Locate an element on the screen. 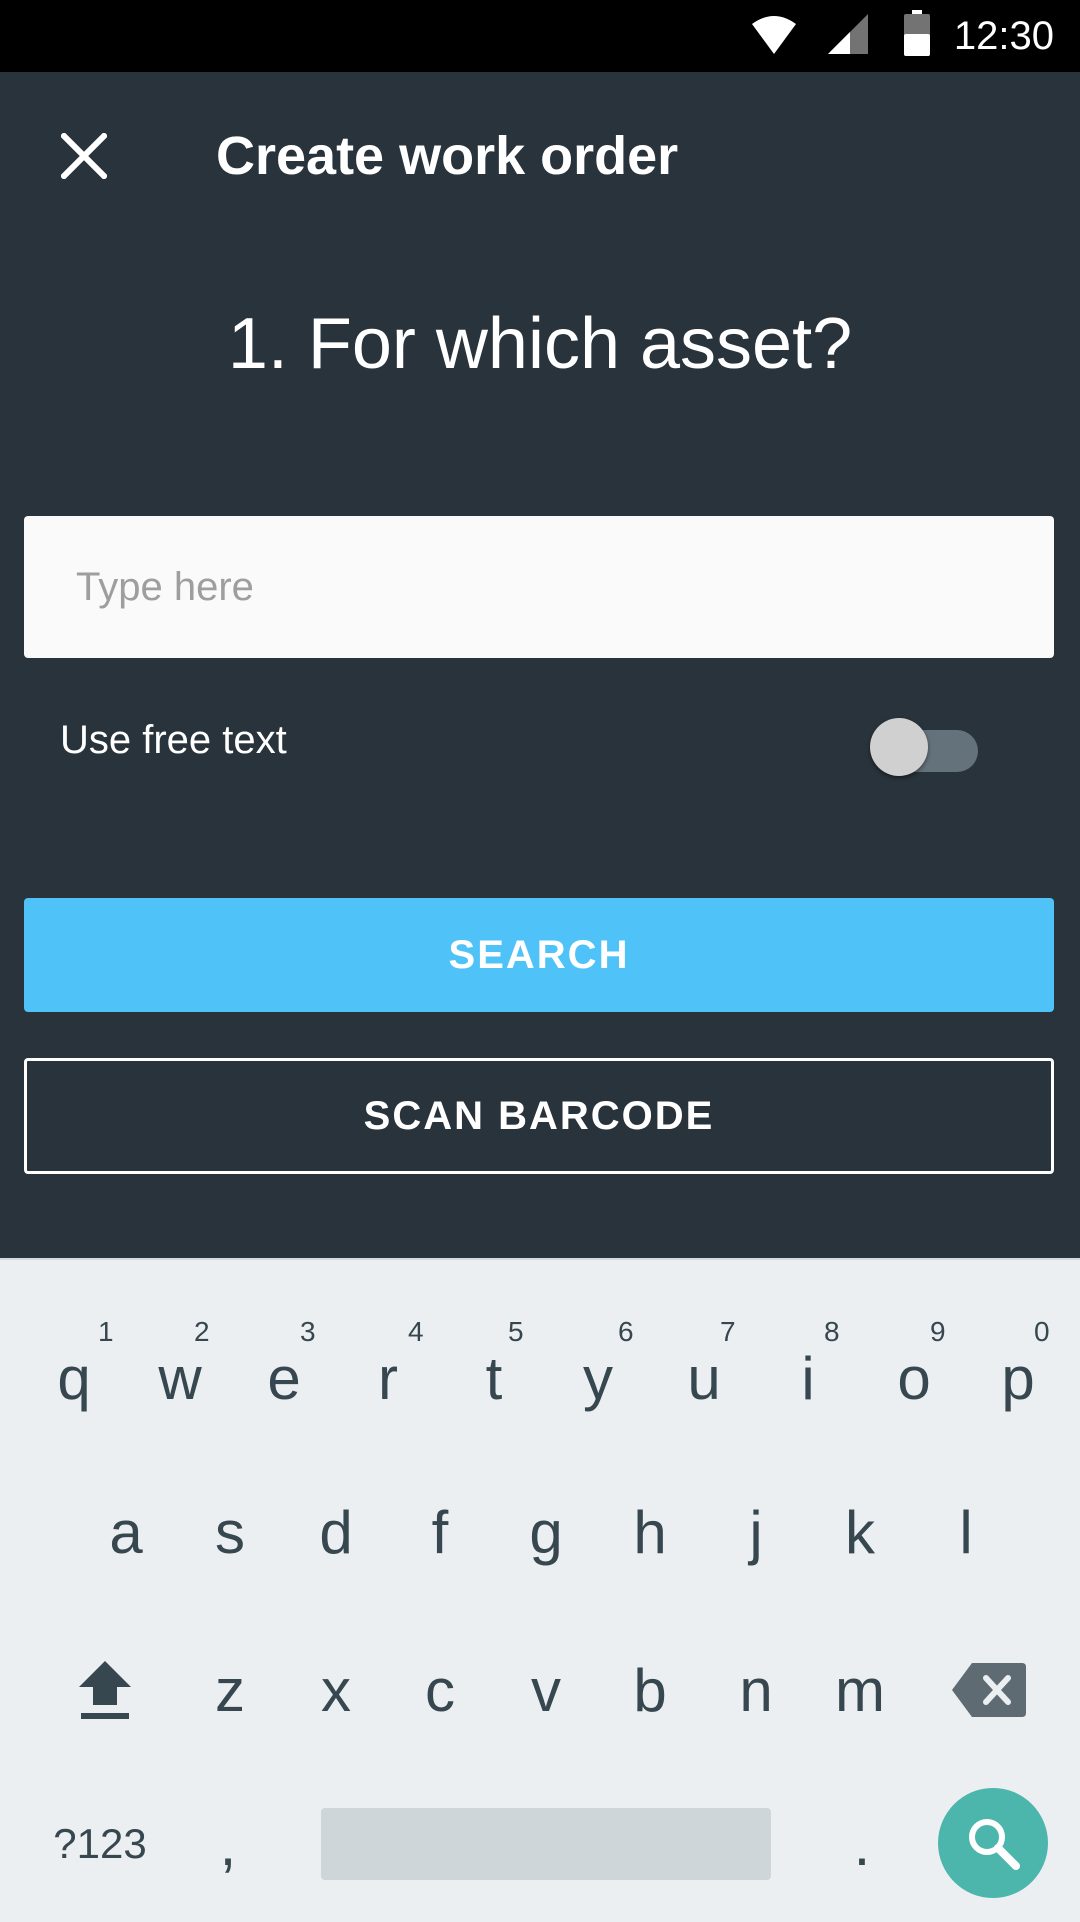  key-label: u is located at coordinates (704, 1378).